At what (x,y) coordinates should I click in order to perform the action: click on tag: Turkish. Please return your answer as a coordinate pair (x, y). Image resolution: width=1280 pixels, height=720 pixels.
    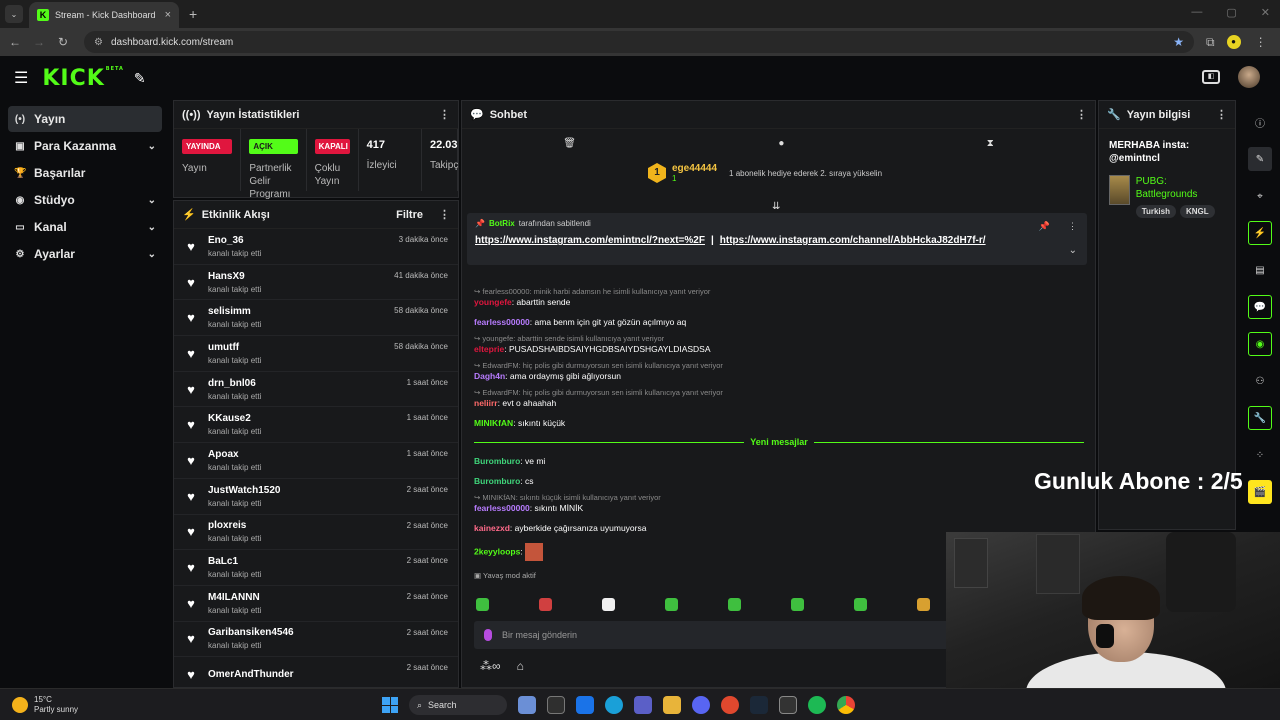
    Looking at the image, I should click on (1155, 211).